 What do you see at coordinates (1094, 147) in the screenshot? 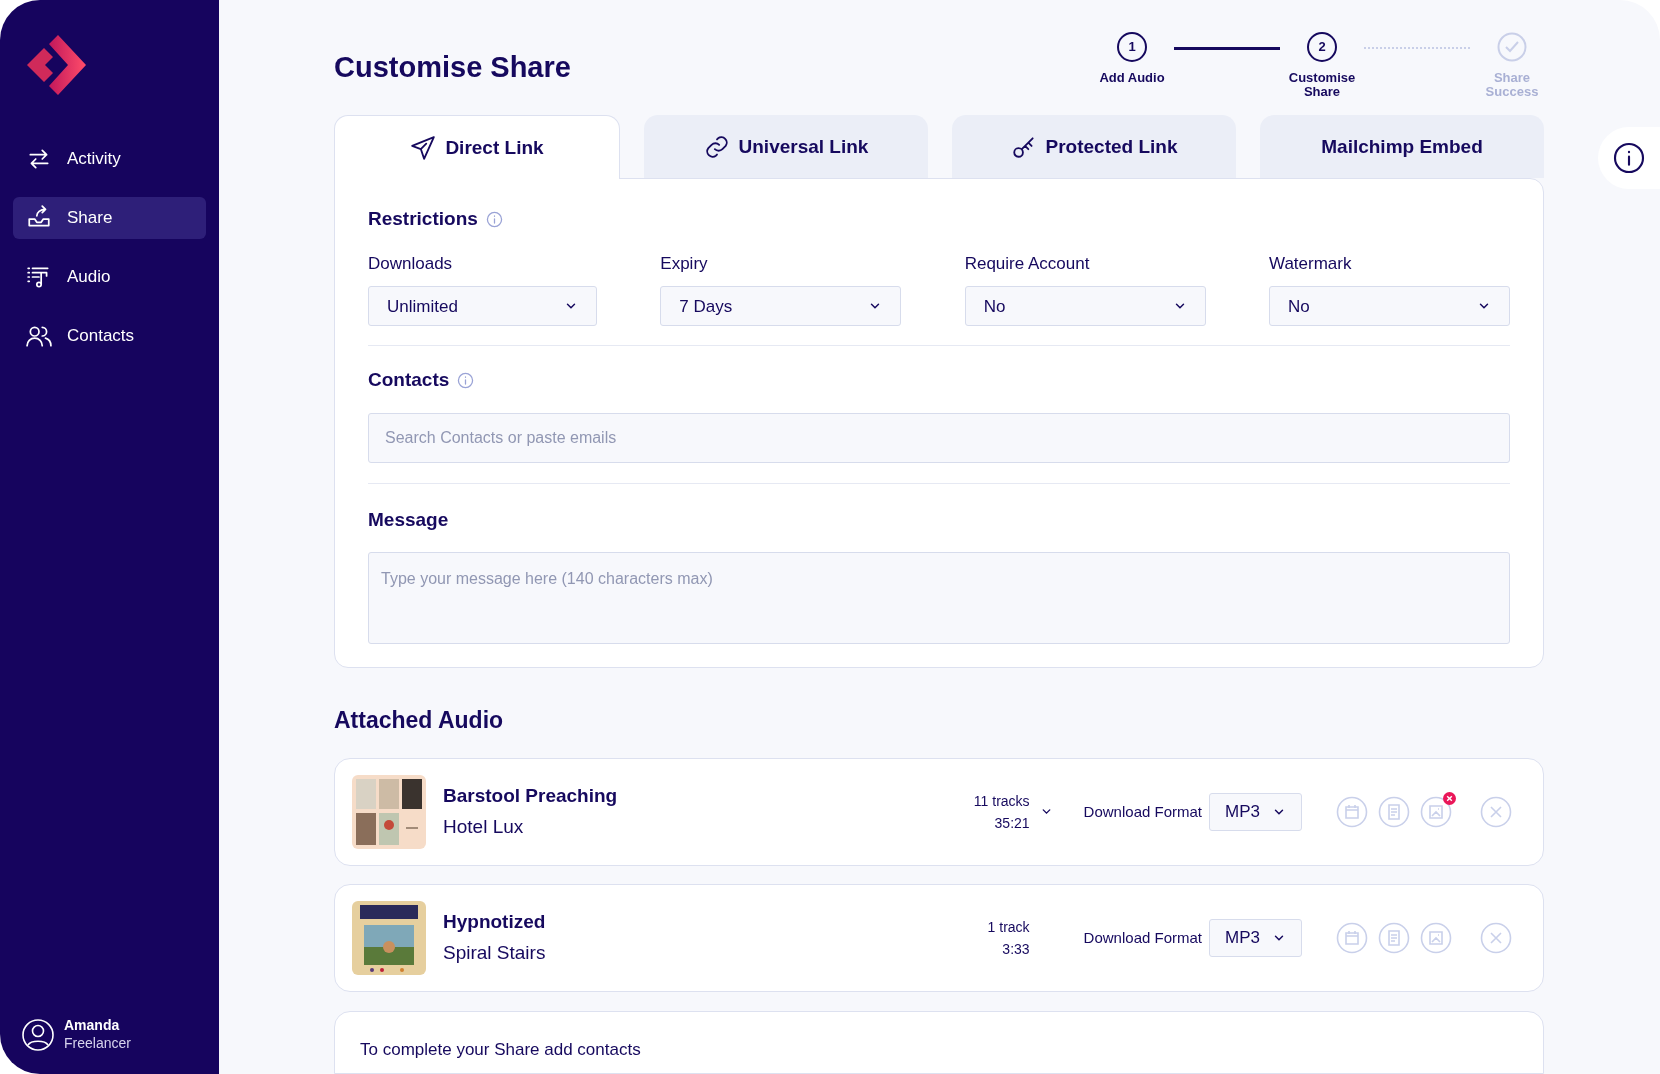
I see `tab: Protected Link` at bounding box center [1094, 147].